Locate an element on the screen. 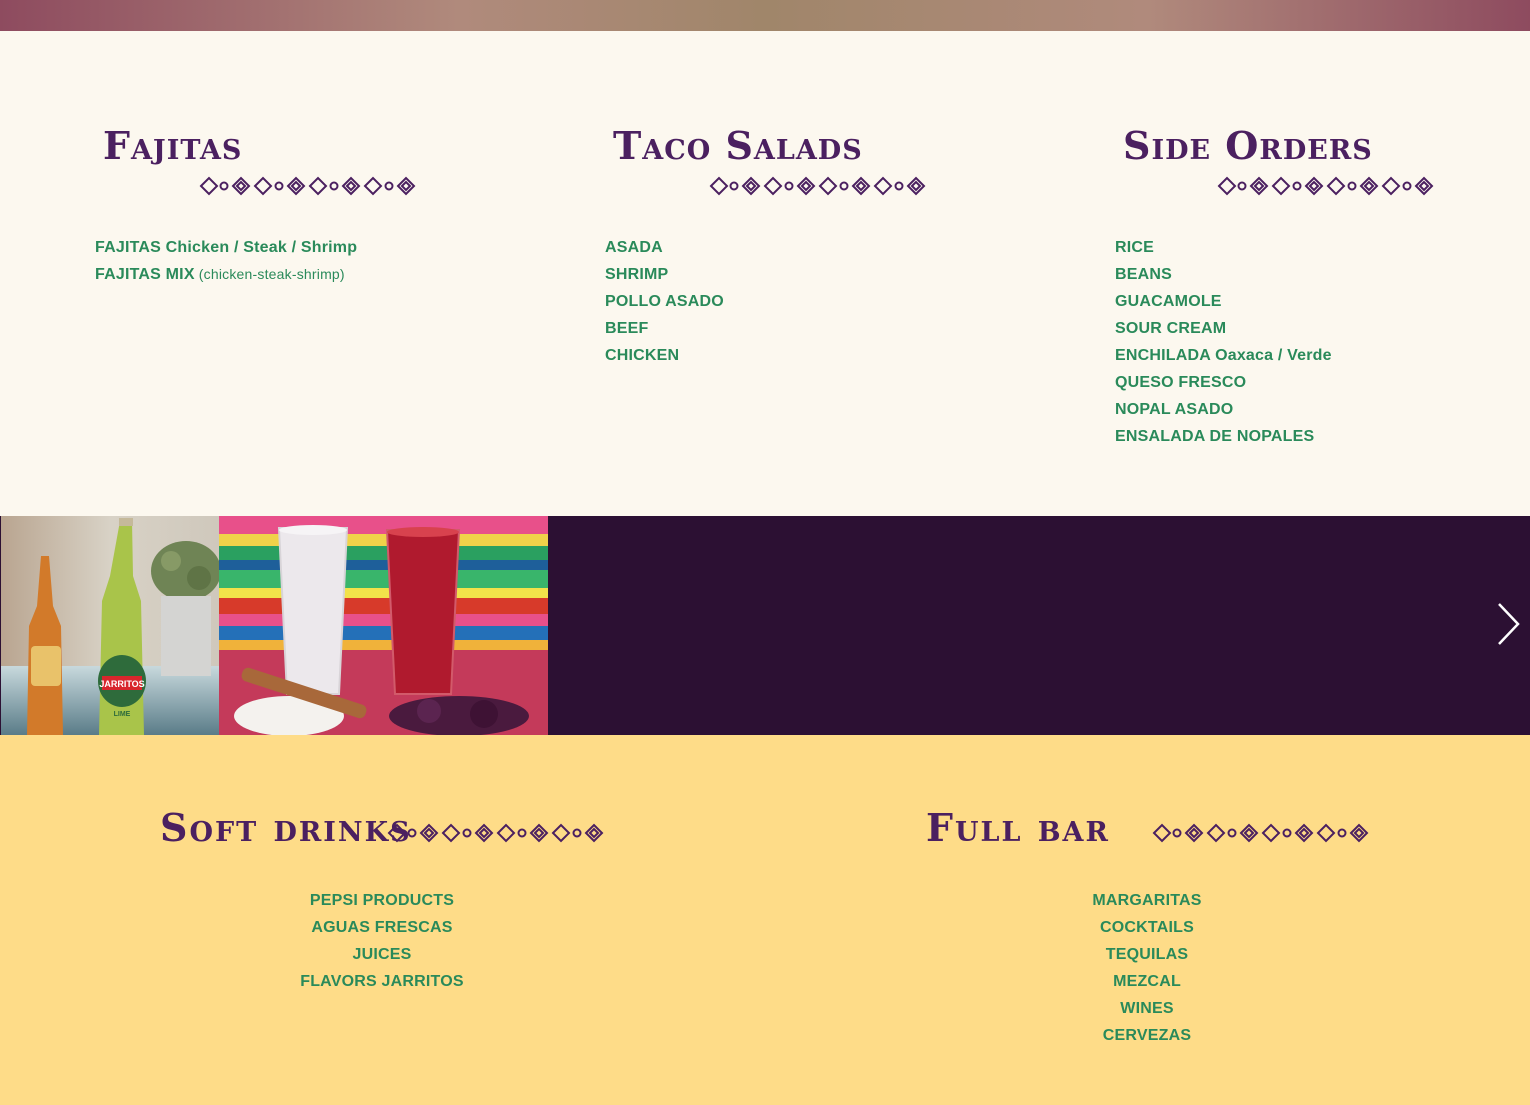 The height and width of the screenshot is (1105, 1530). list-item: QUESO FRESCO is located at coordinates (1181, 382).